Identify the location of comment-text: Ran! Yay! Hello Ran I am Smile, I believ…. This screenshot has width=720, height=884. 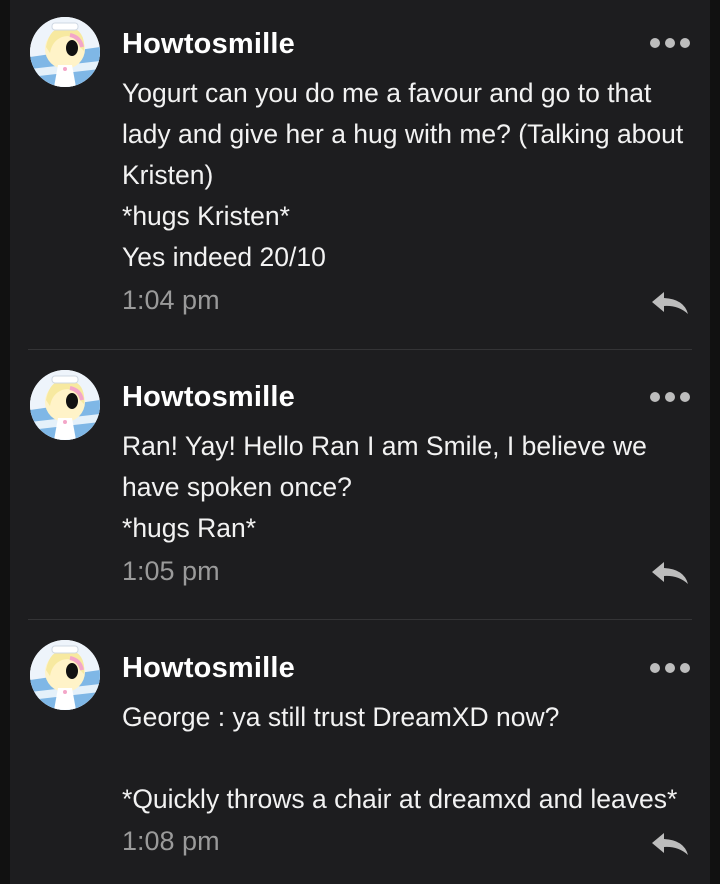
(412, 487).